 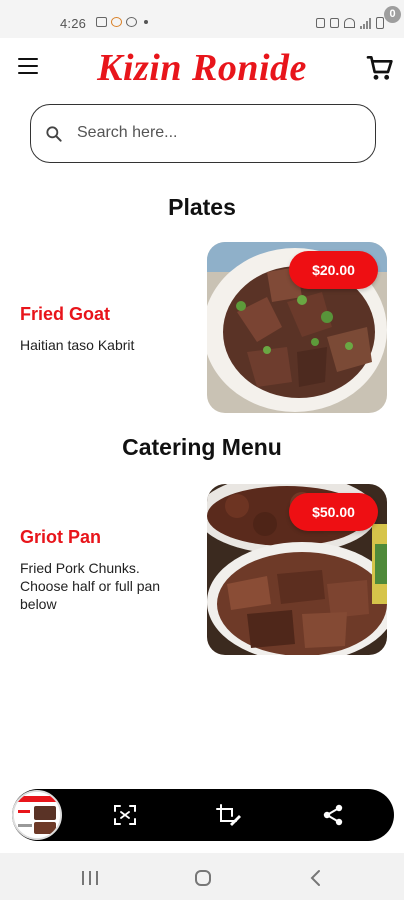 I want to click on scan-capture-icon, so click(x=125, y=815).